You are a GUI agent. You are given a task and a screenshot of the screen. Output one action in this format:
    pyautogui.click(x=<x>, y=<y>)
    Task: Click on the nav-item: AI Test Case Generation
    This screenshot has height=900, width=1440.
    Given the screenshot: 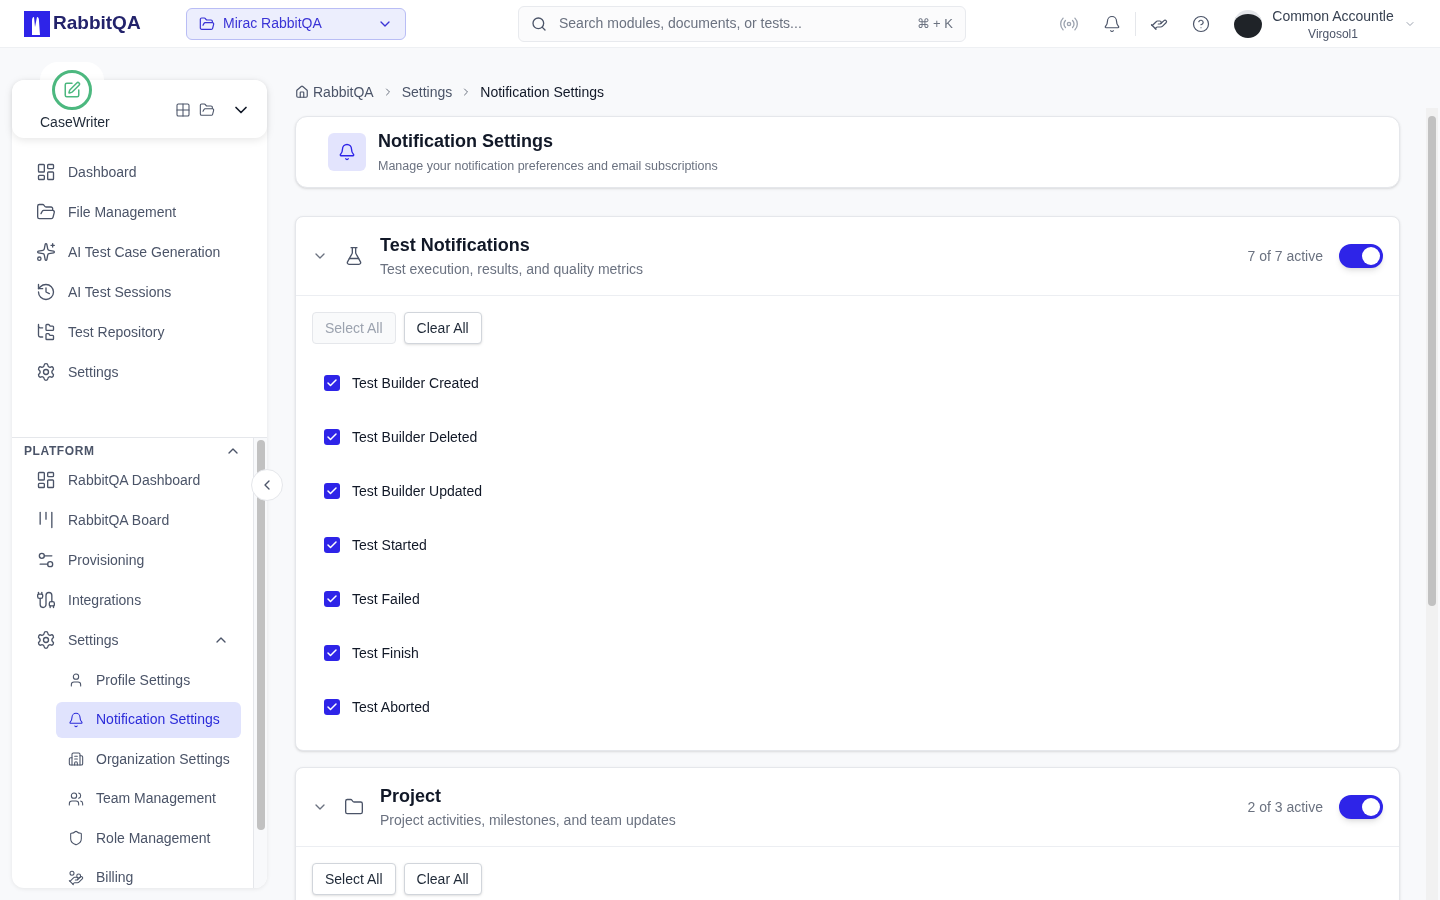 What is the action you would take?
    pyautogui.click(x=139, y=252)
    